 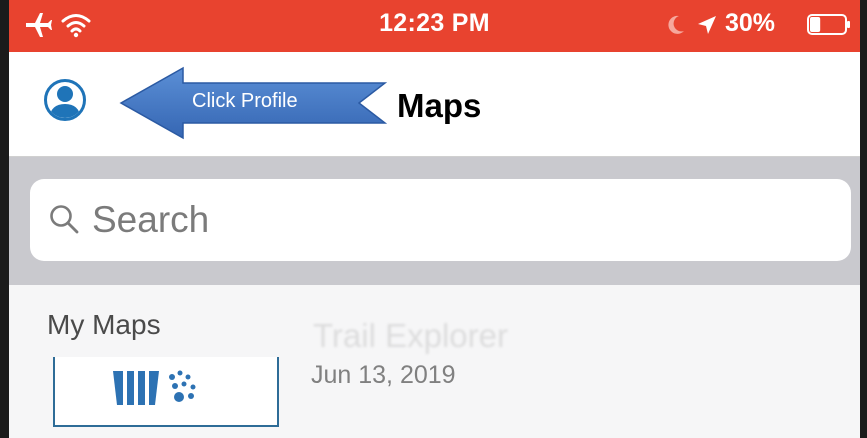 I want to click on status-bar: 12:23 PM 30%, so click(x=434, y=26).